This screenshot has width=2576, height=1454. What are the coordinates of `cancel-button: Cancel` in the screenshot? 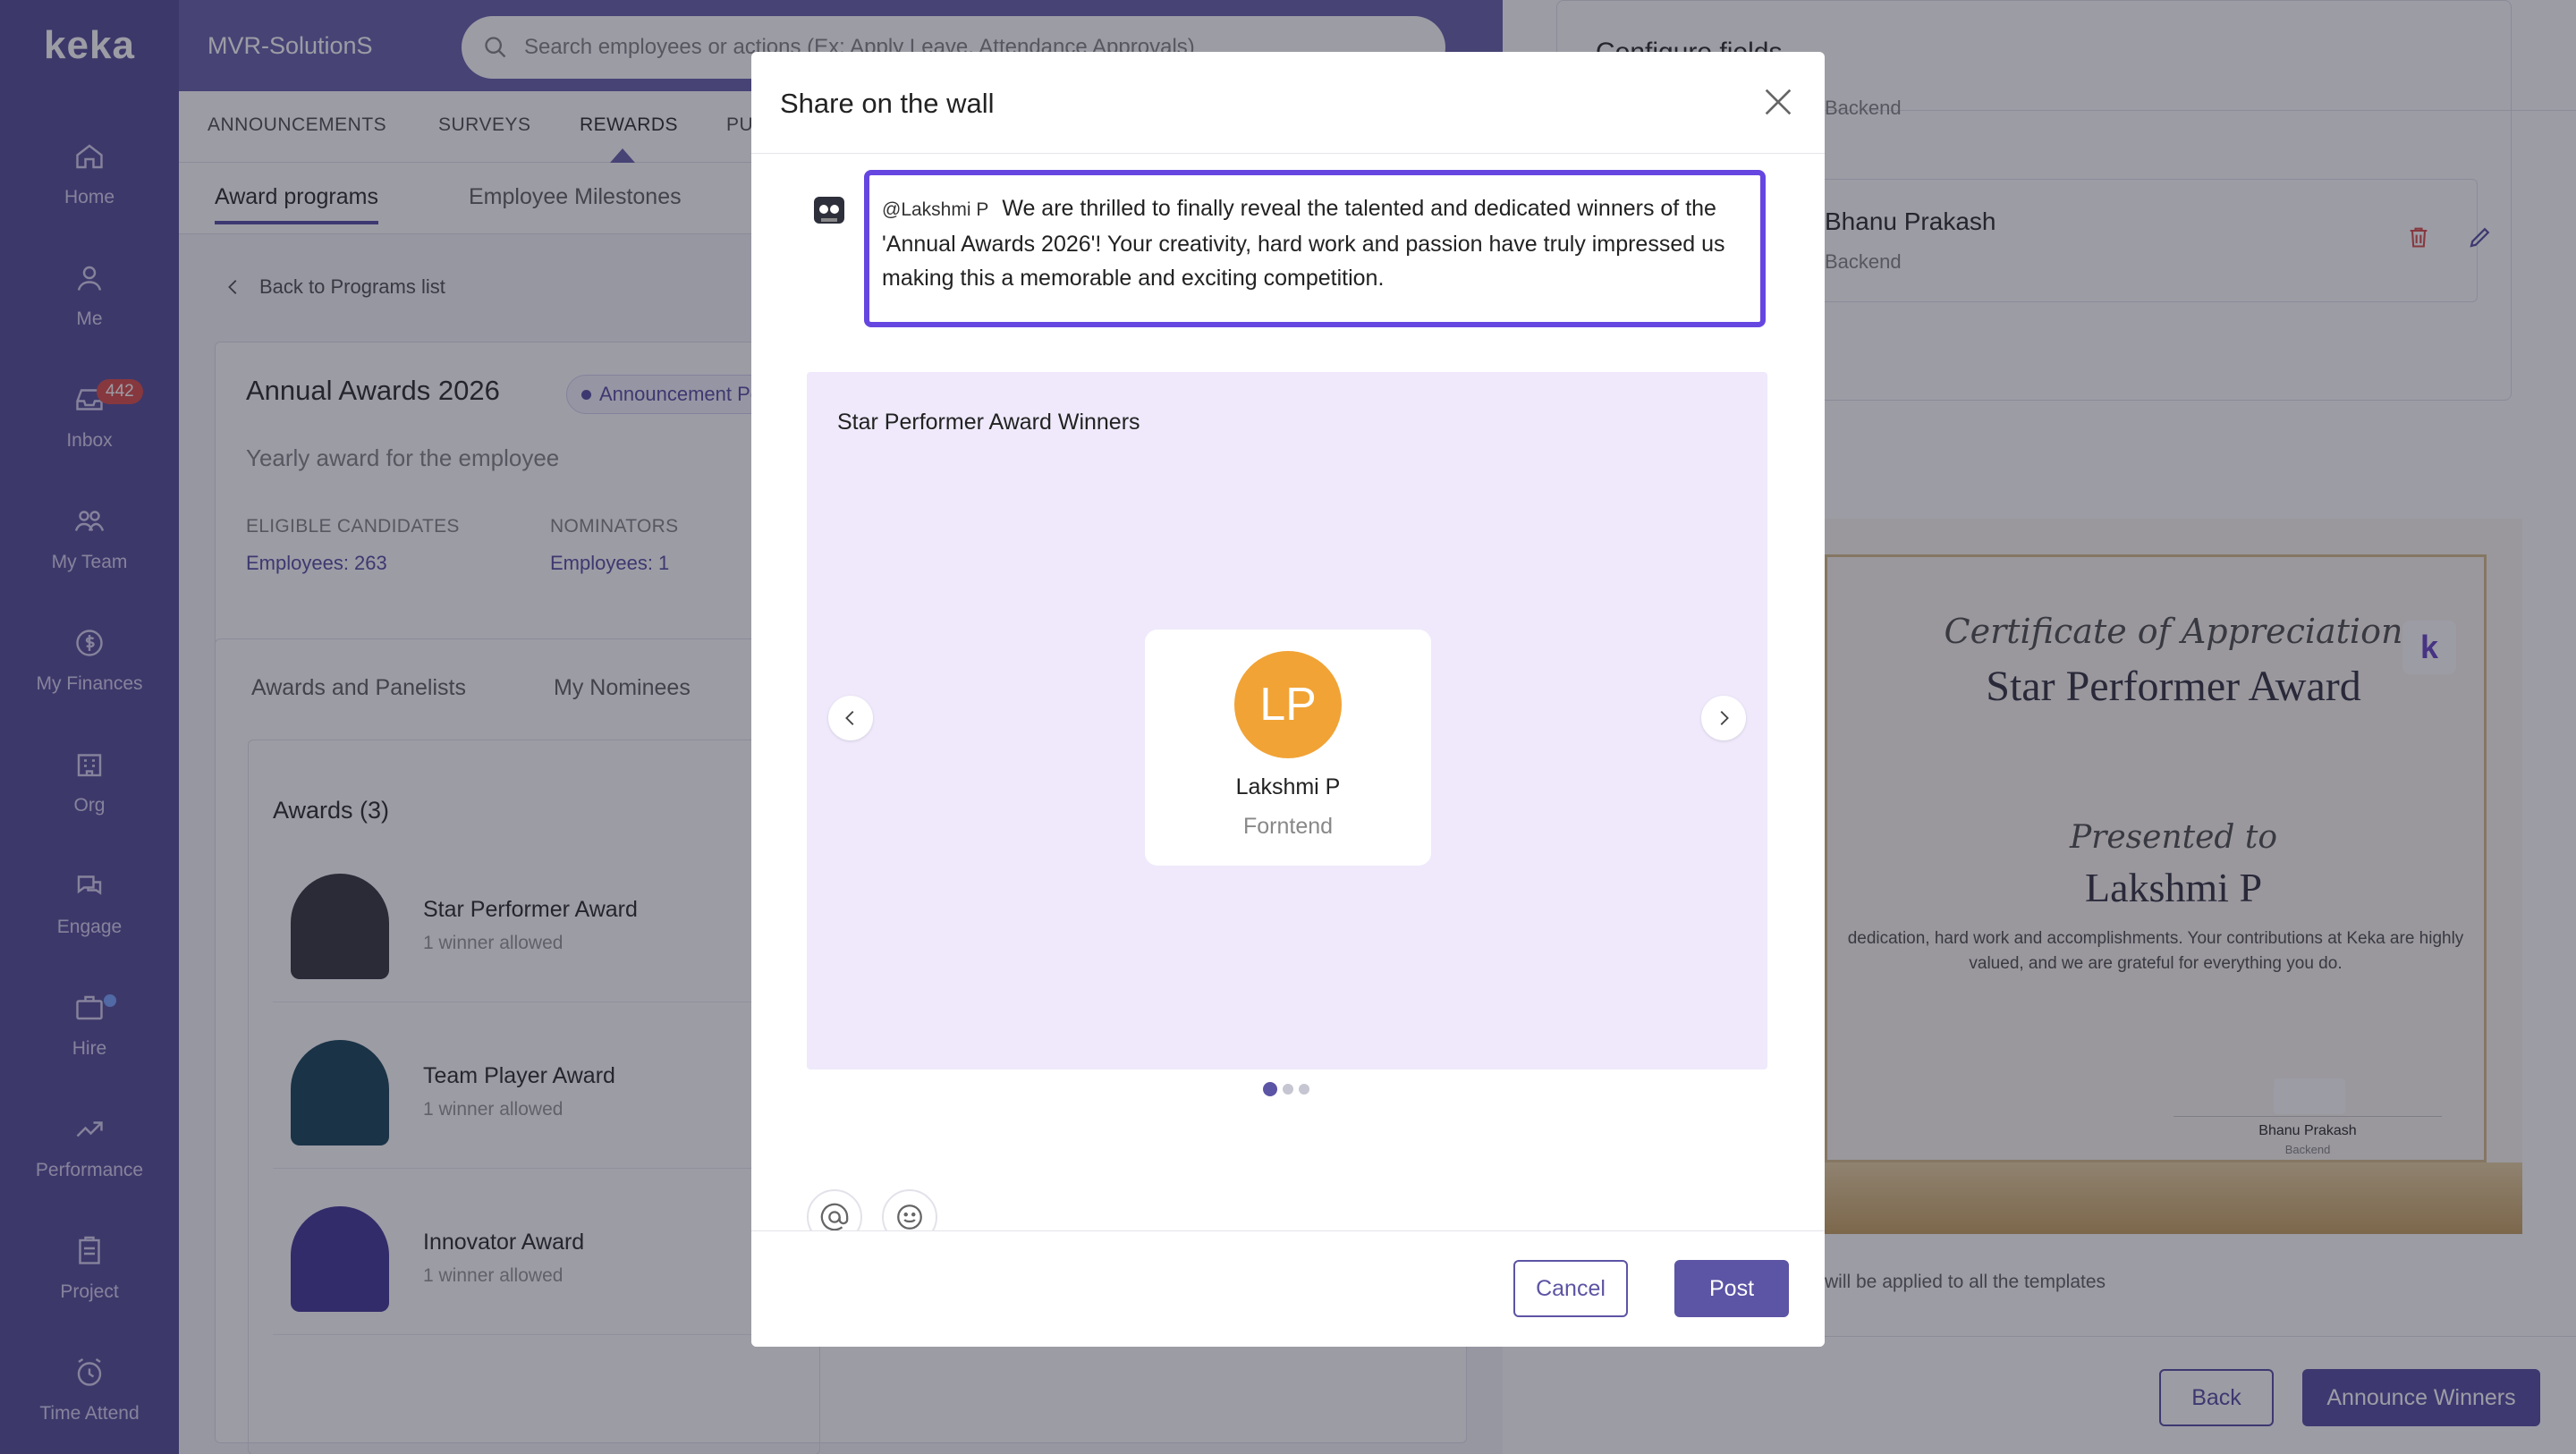 It's located at (1570, 1288).